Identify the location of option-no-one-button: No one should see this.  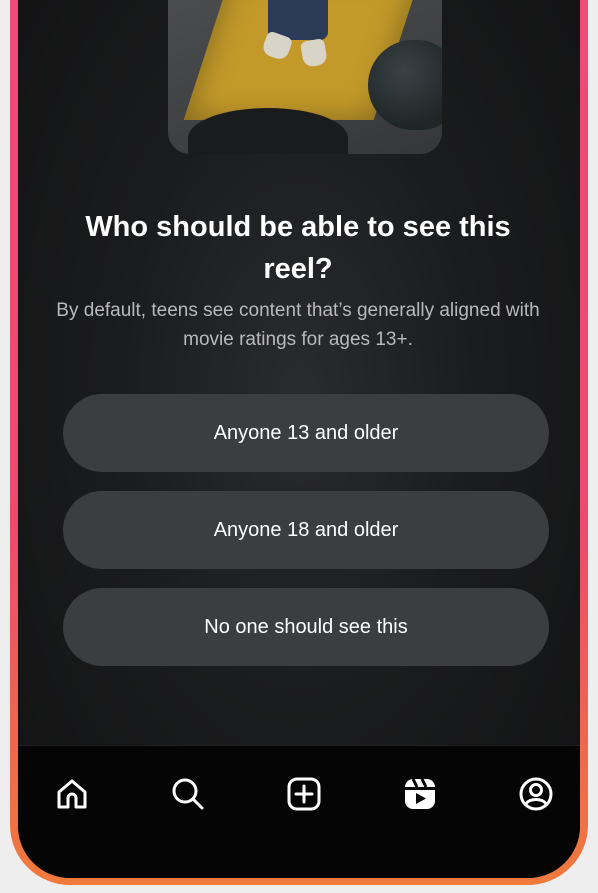
(306, 627).